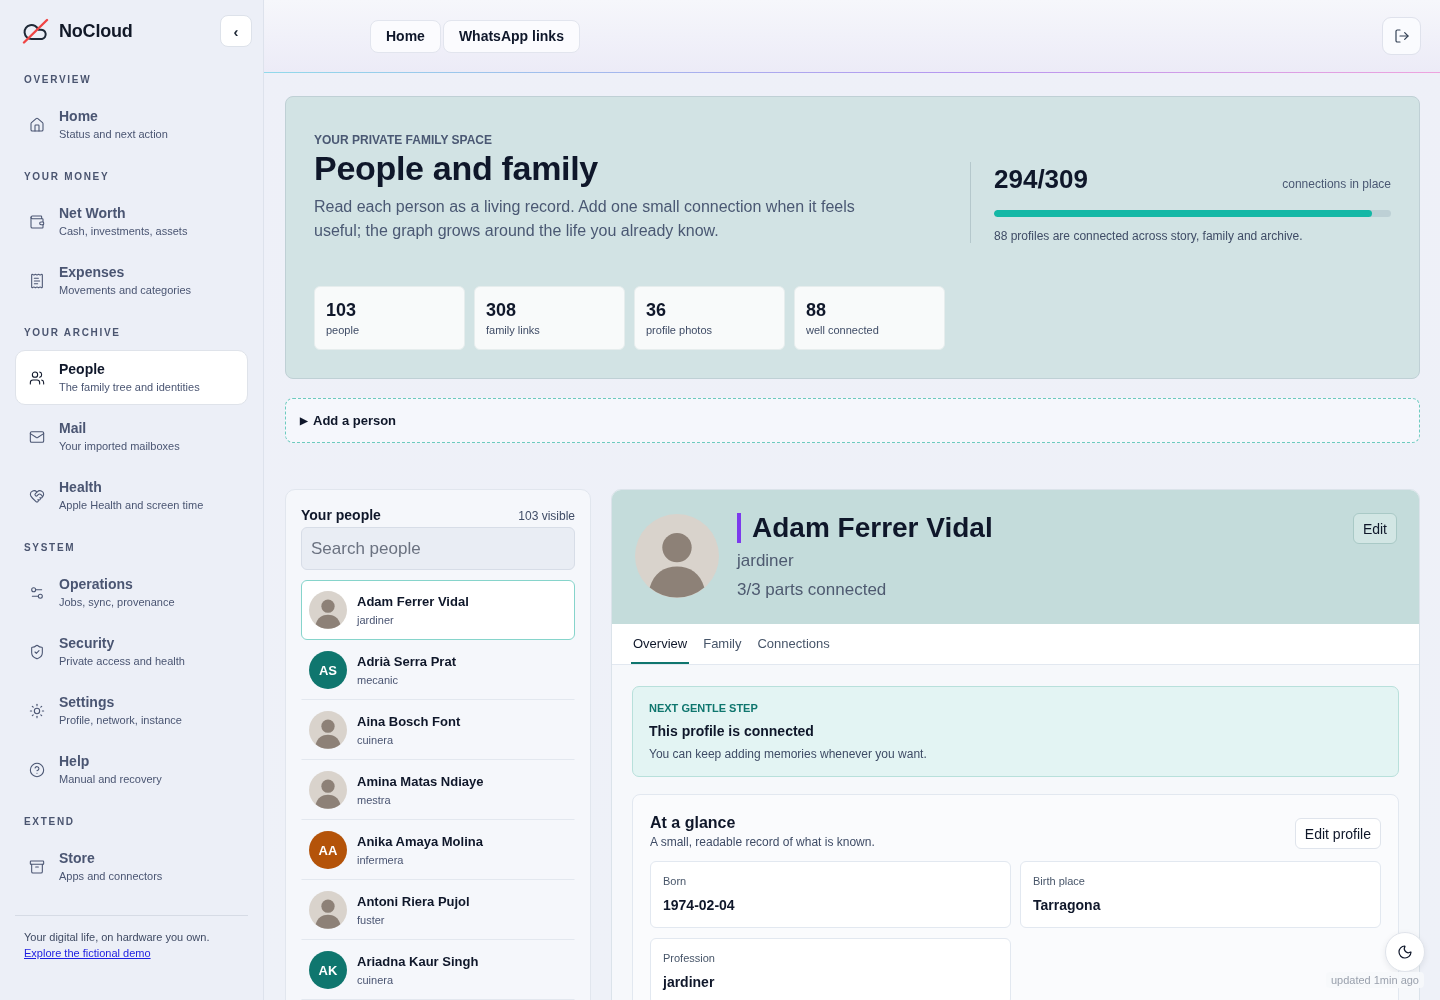 Image resolution: width=1440 pixels, height=1000 pixels. I want to click on field-value: 1974-02-04, so click(699, 905).